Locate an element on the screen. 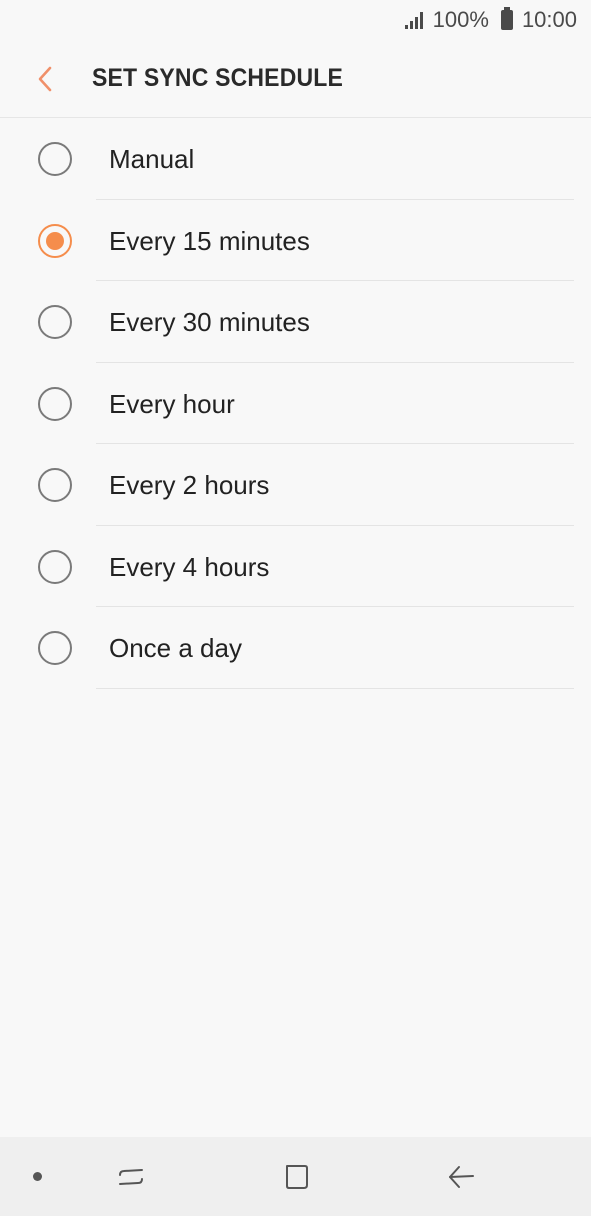  option-label: Once a day is located at coordinates (175, 648).